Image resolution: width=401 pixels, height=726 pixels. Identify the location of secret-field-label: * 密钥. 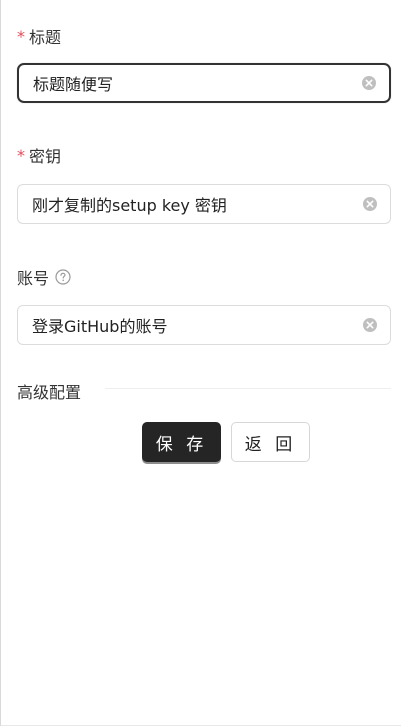
(39, 155).